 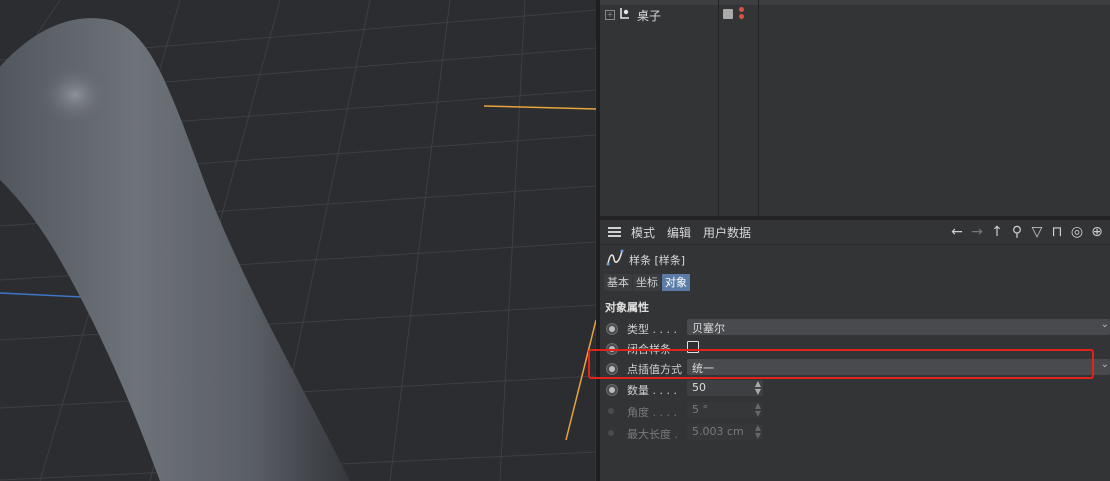 What do you see at coordinates (1077, 232) in the screenshot?
I see `target-icon: ◎` at bounding box center [1077, 232].